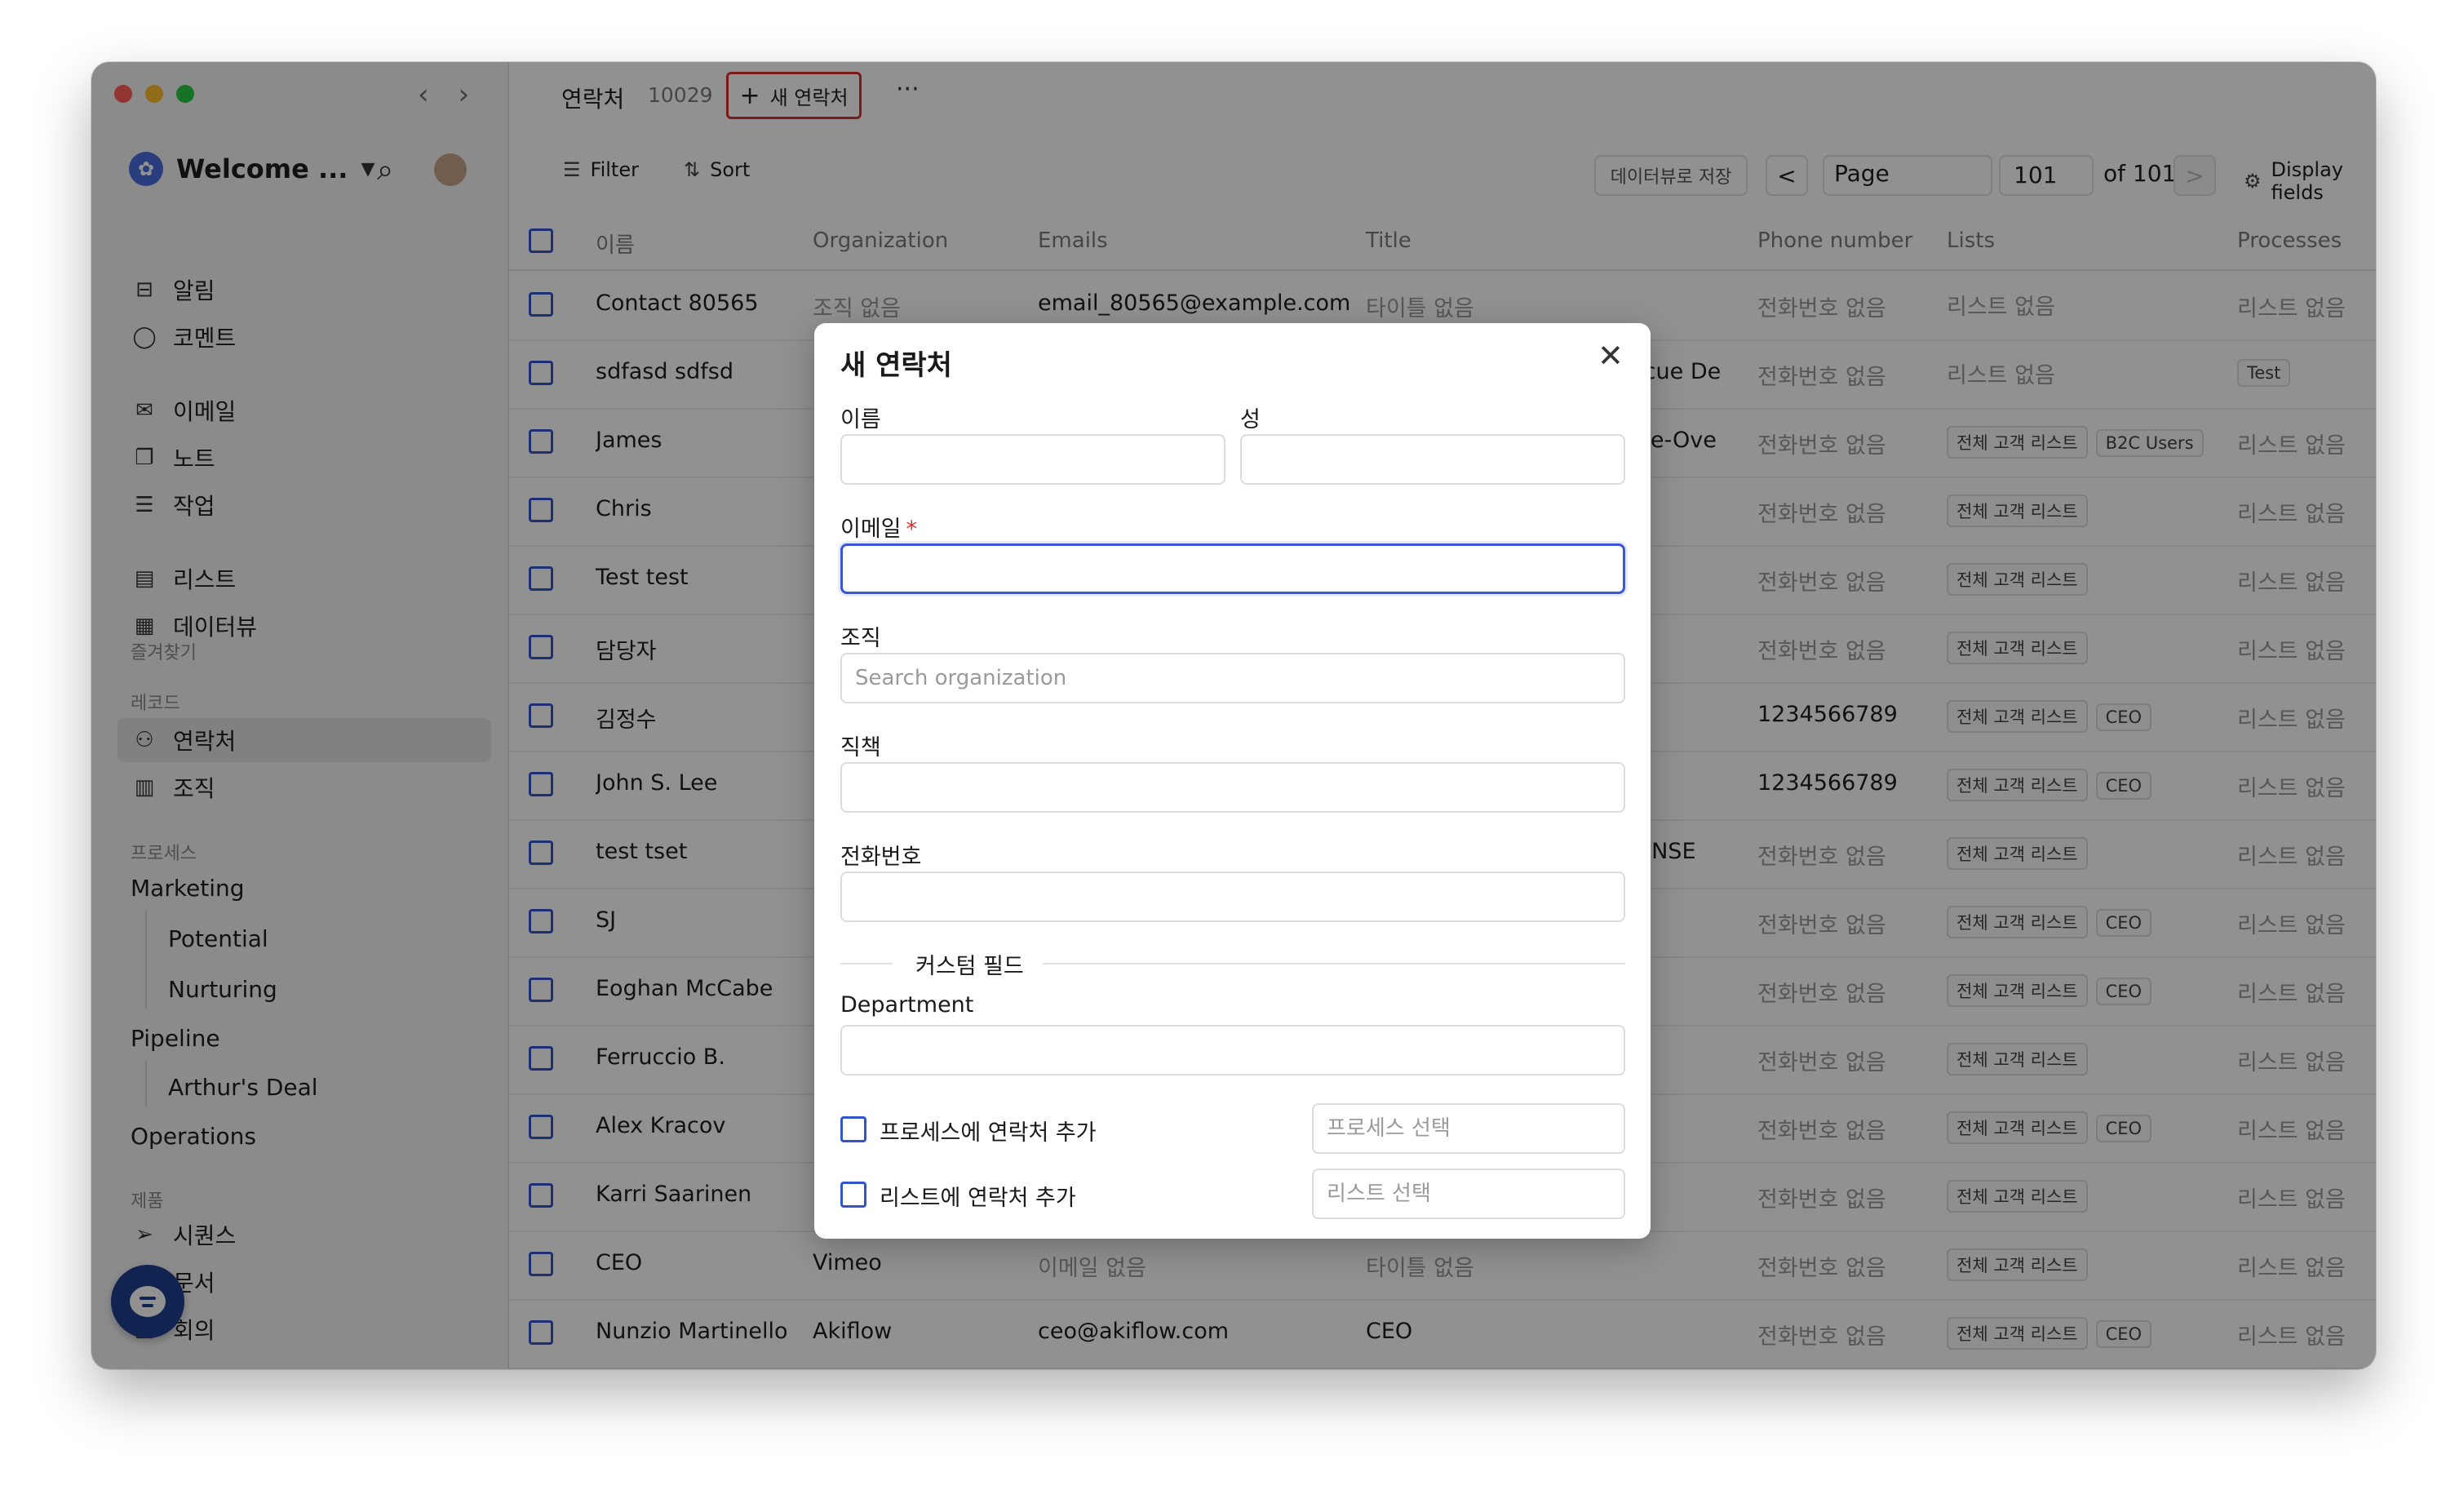 The width and height of the screenshot is (2464, 1490). I want to click on department-label: Department, so click(907, 1005).